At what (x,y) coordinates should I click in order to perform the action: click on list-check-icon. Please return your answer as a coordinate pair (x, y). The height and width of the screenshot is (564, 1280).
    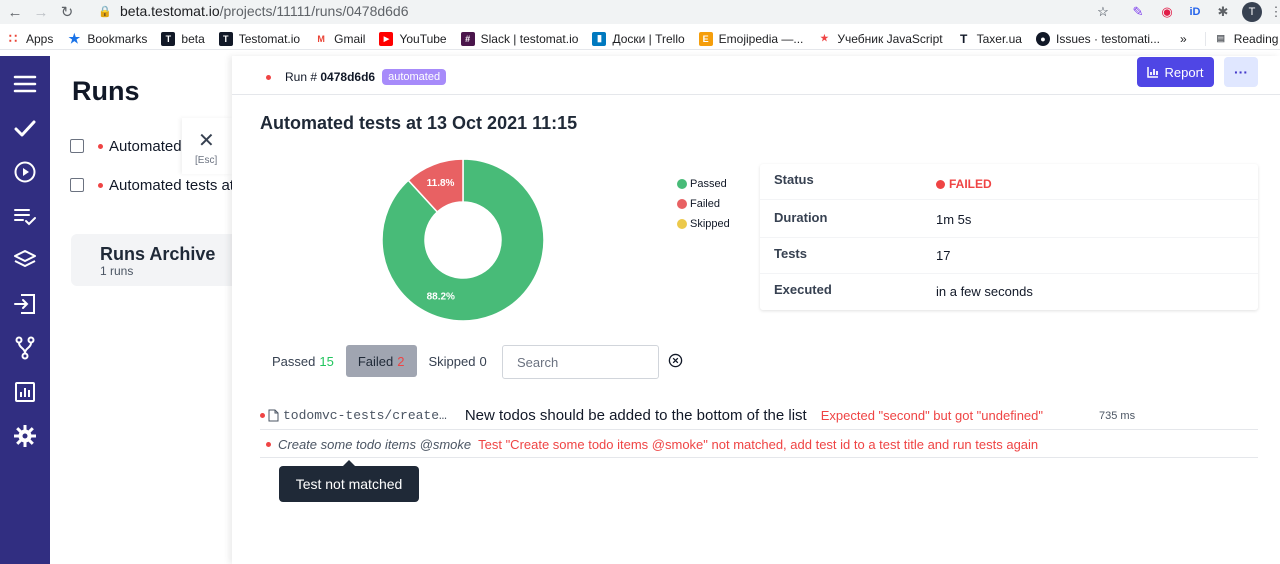
    Looking at the image, I should click on (25, 216).